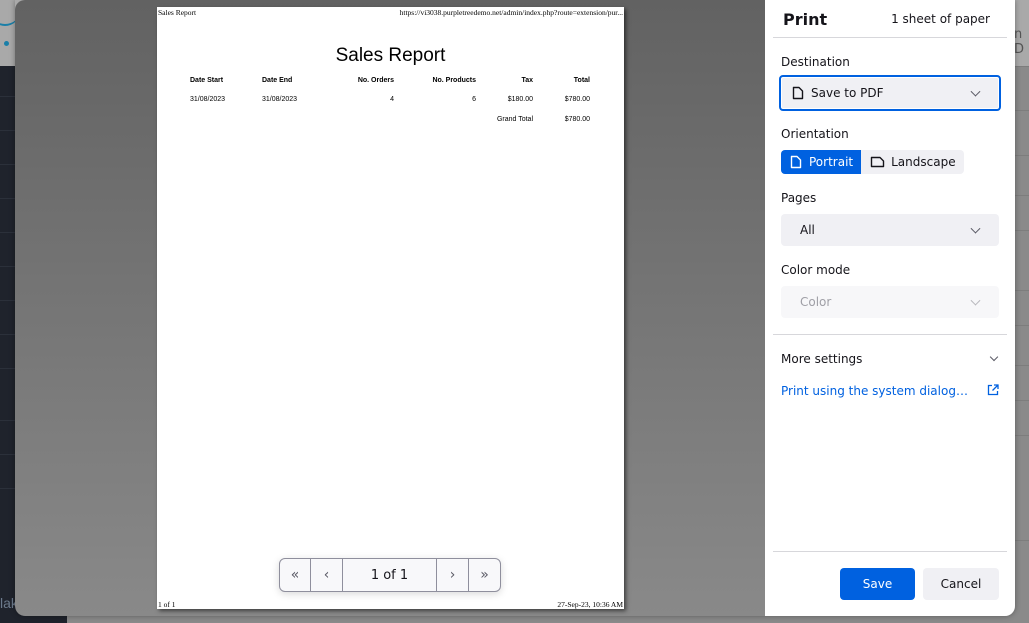 Image resolution: width=1029 pixels, height=623 pixels. What do you see at coordinates (877, 162) in the screenshot?
I see `landscape-icon` at bounding box center [877, 162].